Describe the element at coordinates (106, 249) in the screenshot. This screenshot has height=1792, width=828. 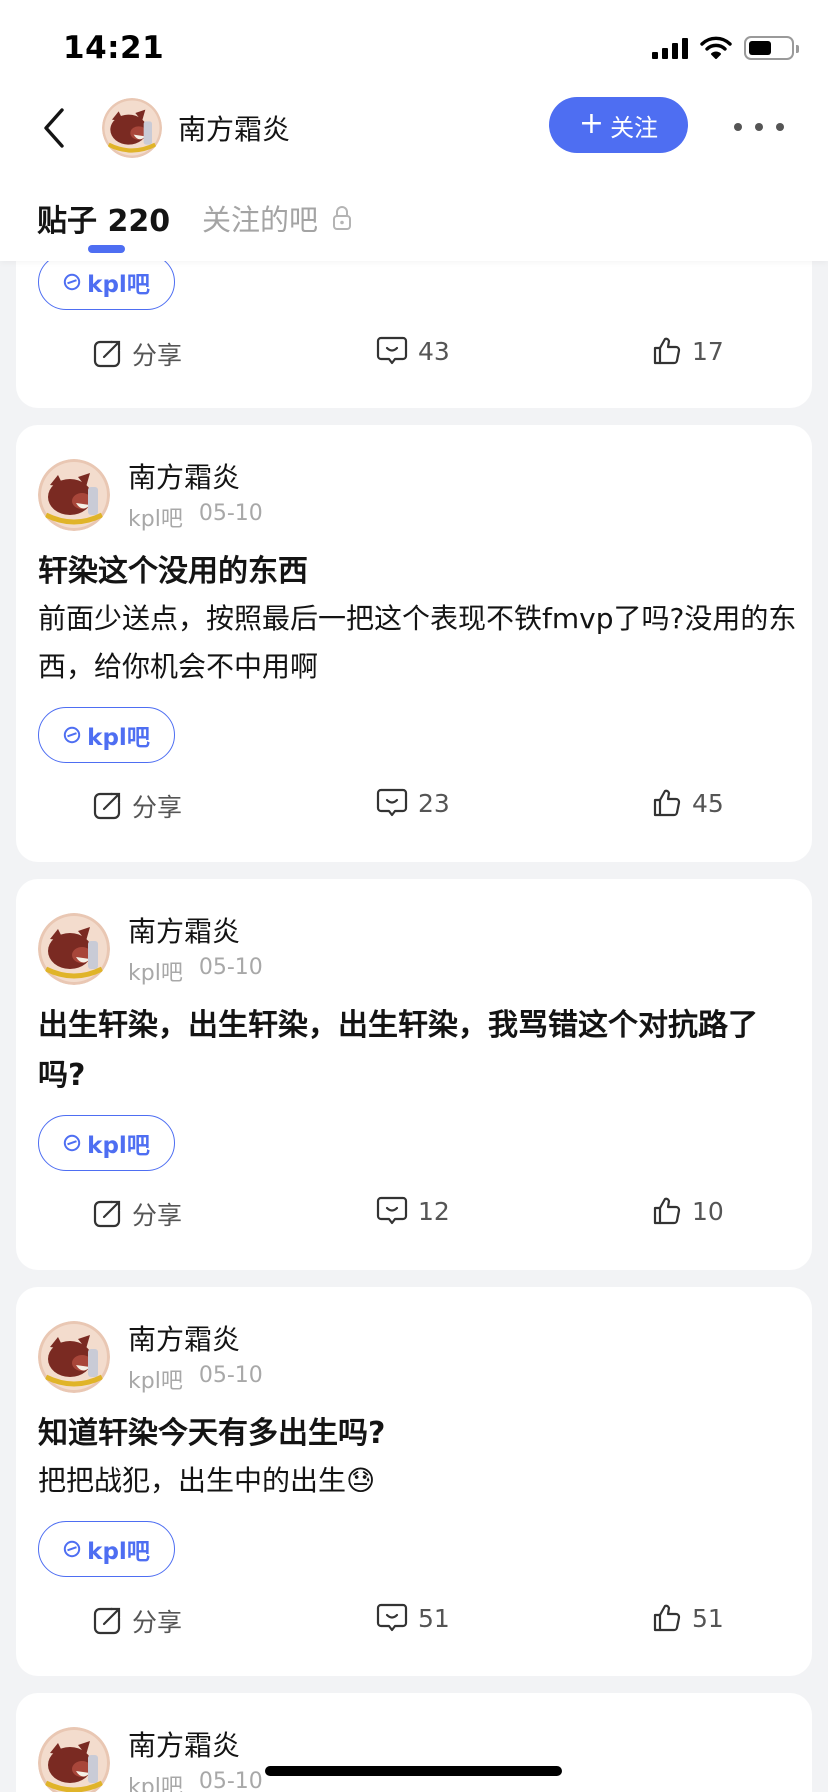
I see `tab-active-indicator` at that location.